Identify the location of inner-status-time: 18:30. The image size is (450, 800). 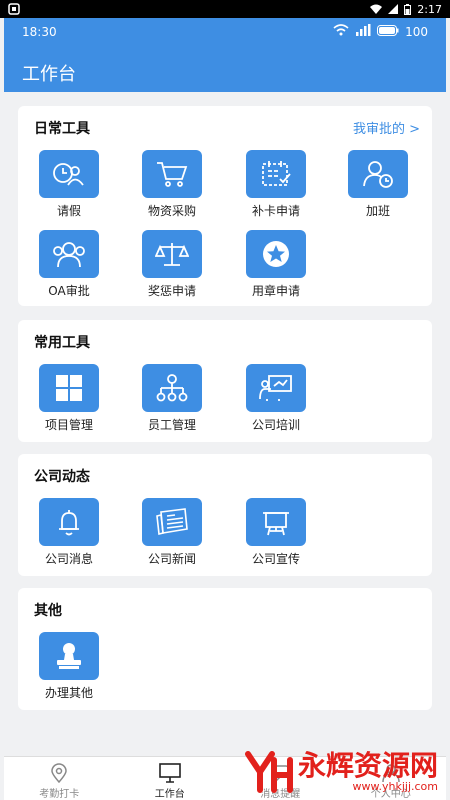
(39, 31).